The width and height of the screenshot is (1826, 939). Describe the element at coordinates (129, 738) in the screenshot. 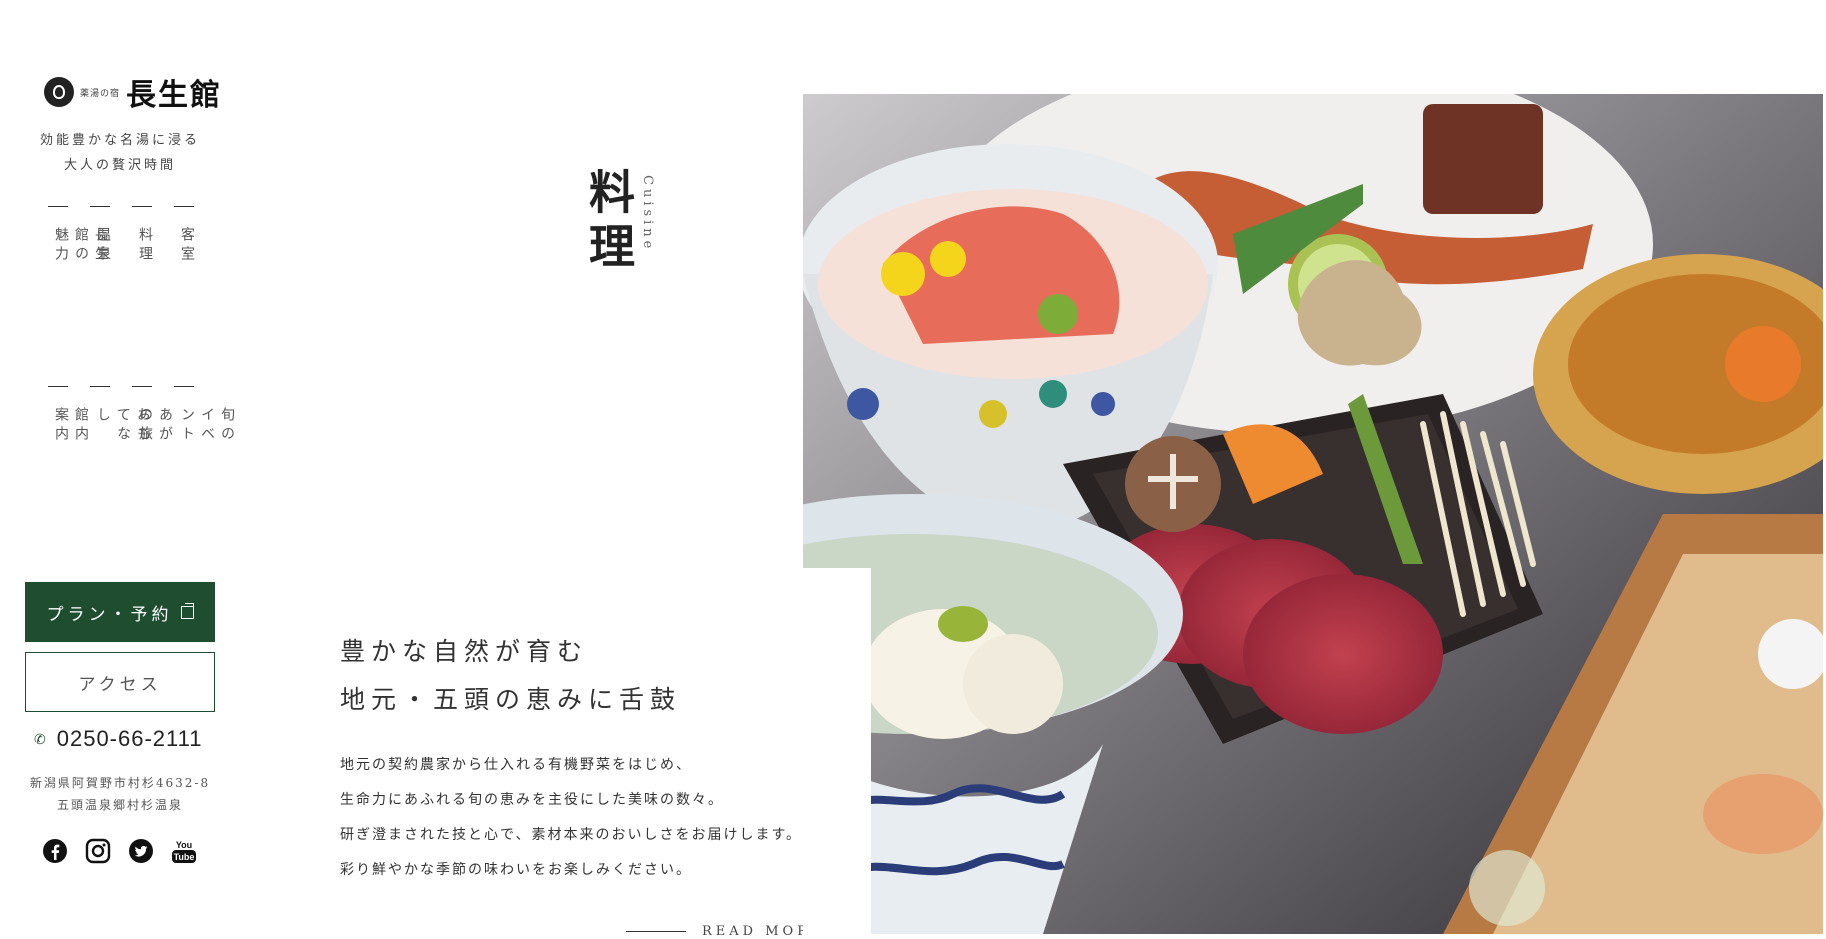

I see `phone-number: 0250-66-2111` at that location.